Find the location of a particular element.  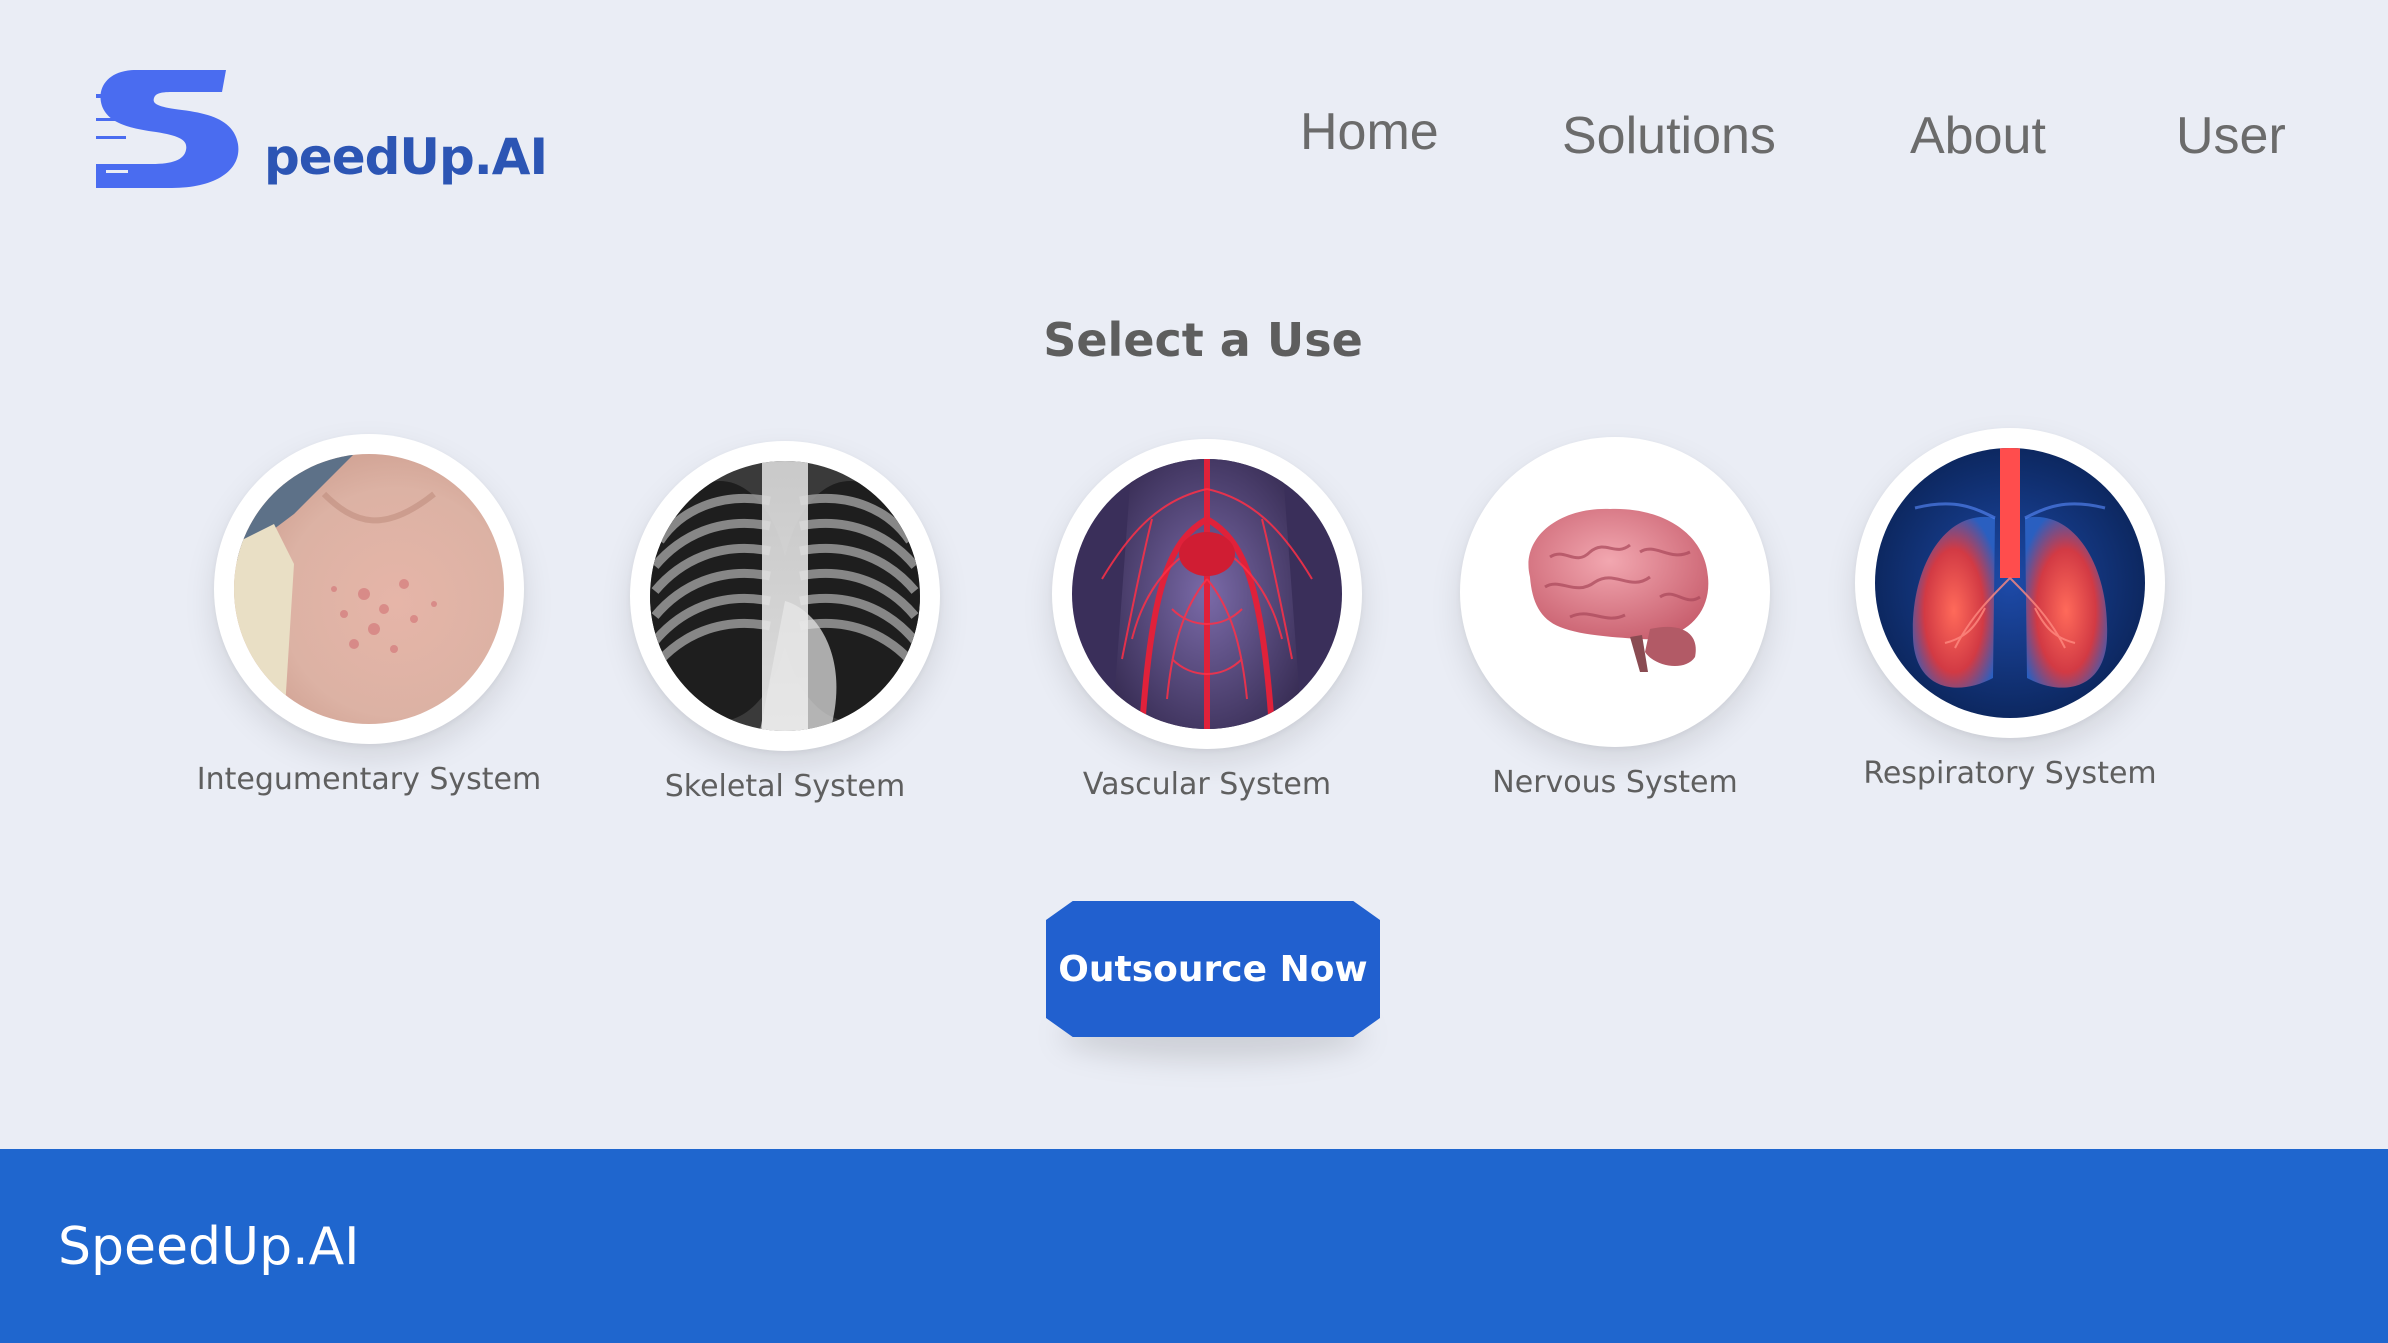

chest-xray-image is located at coordinates (785, 596).